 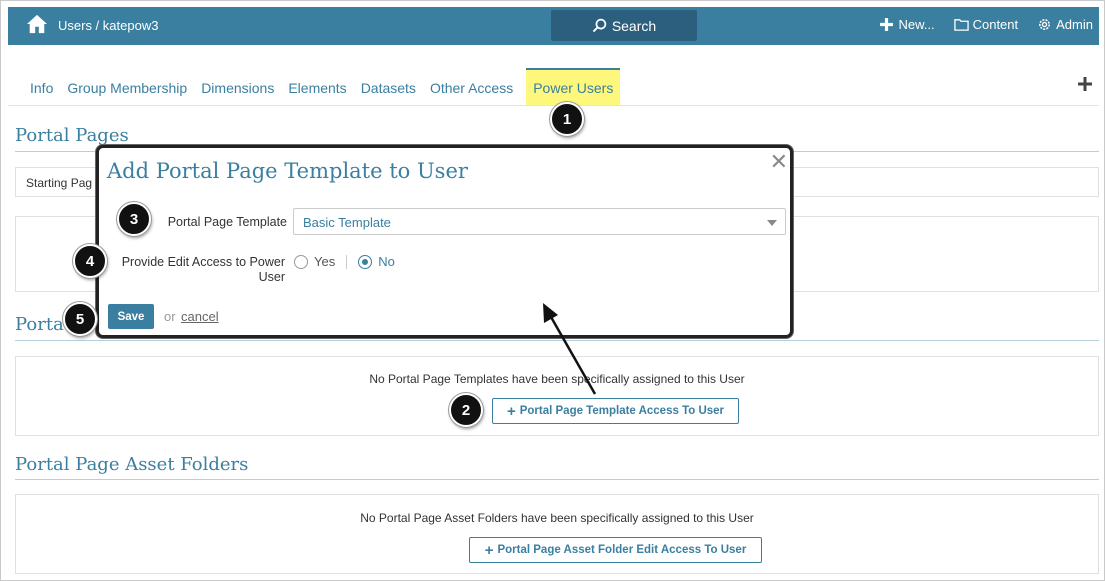 I want to click on folder-icon, so click(x=961, y=25).